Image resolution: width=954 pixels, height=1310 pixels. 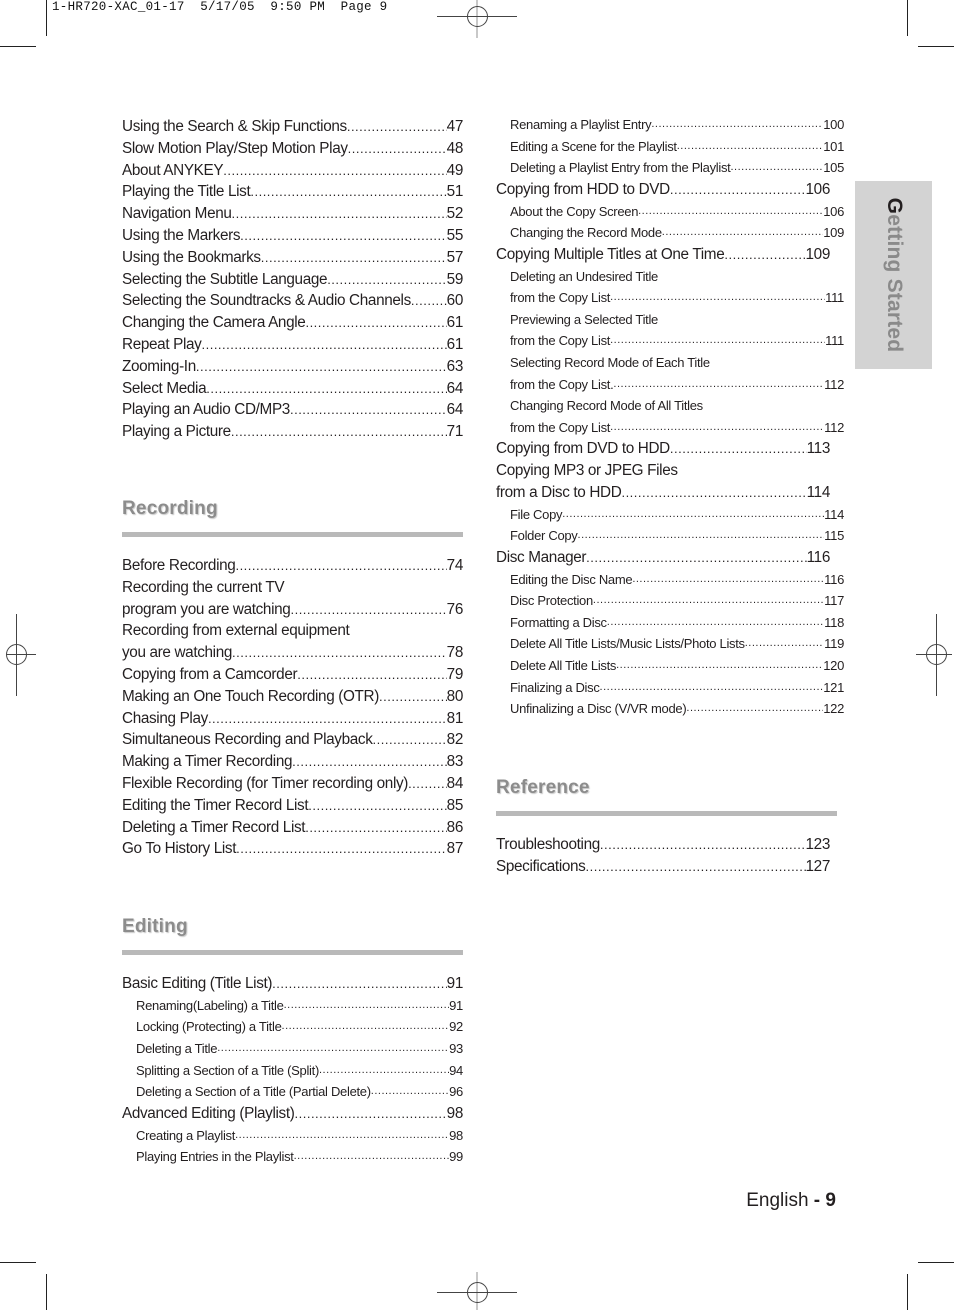 I want to click on toc-entry-title: Deleting a Timer Record List, so click(x=214, y=827).